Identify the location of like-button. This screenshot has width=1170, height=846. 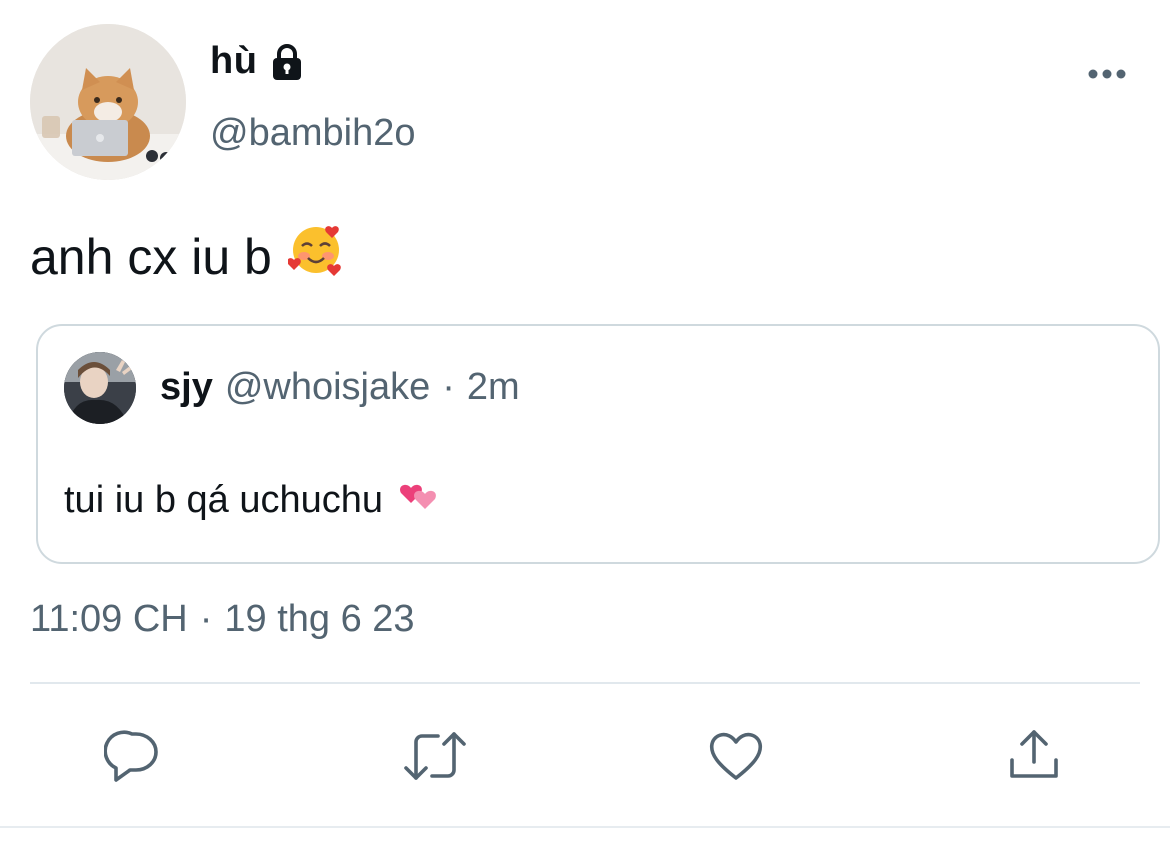
(736, 756).